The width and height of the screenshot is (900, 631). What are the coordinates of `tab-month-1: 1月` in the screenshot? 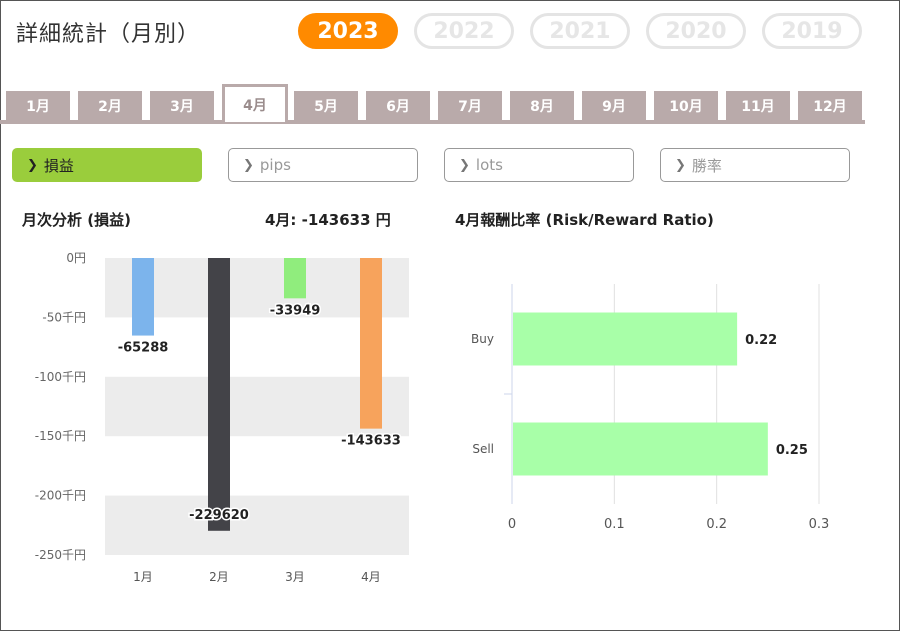 It's located at (38, 105).